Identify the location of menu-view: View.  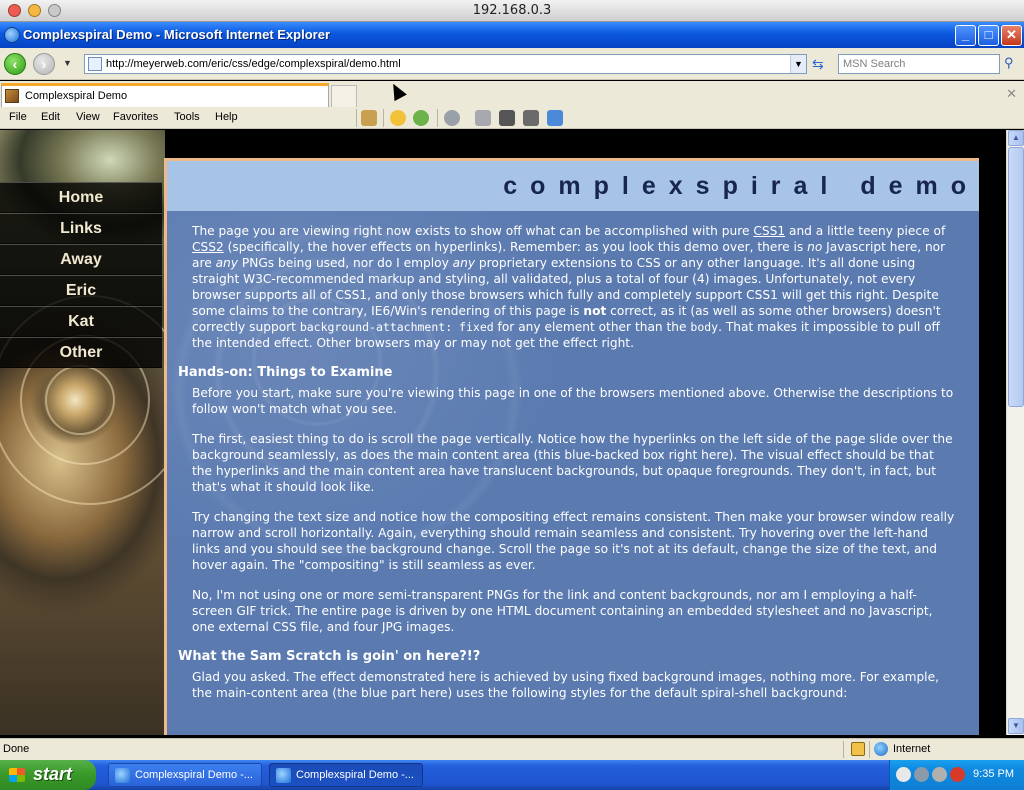
(88, 117).